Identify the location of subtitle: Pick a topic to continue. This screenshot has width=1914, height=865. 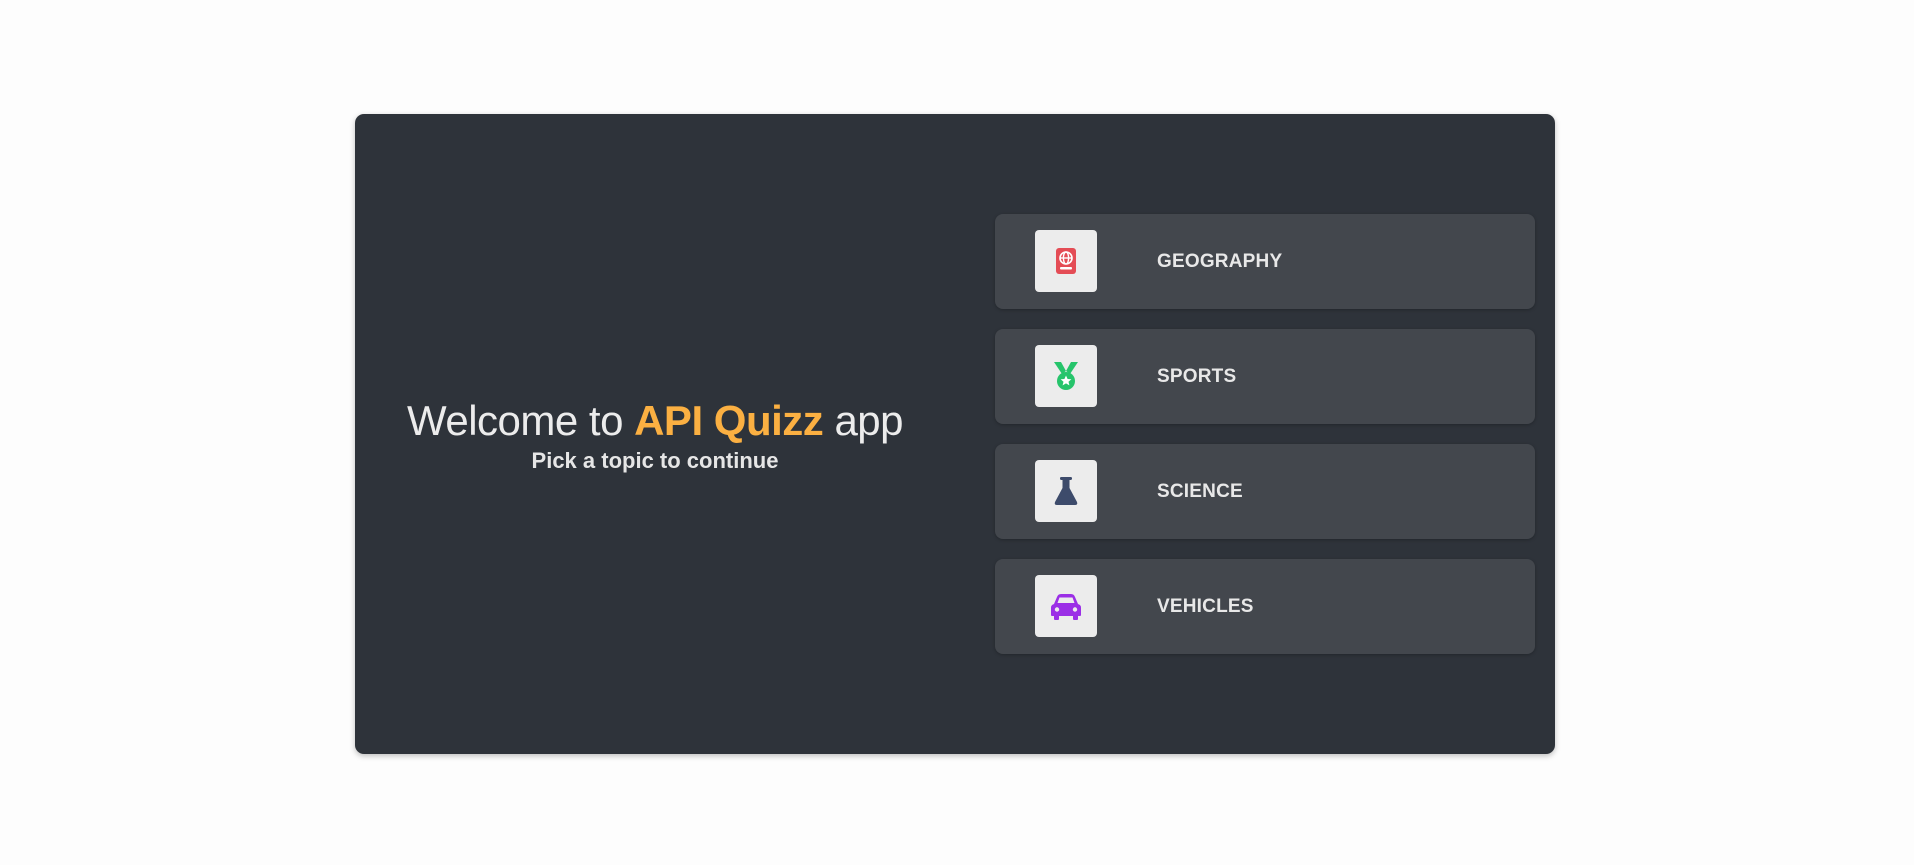
(655, 460).